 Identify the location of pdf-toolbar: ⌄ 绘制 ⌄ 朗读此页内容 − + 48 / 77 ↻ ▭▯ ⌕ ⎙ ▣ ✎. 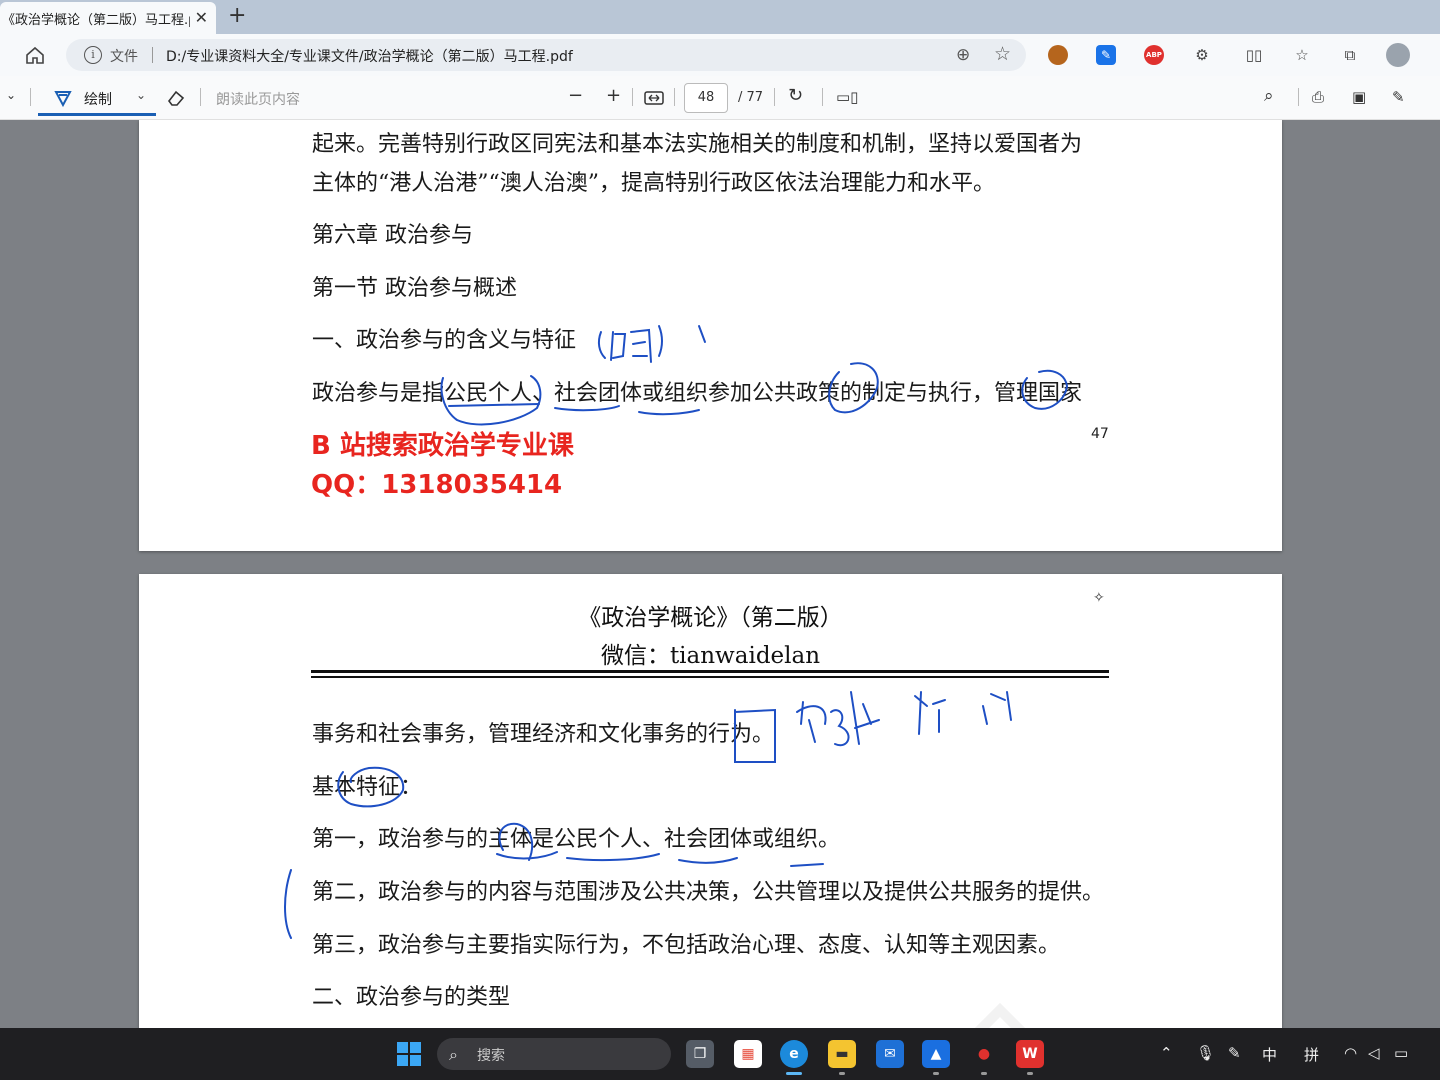
(720, 98).